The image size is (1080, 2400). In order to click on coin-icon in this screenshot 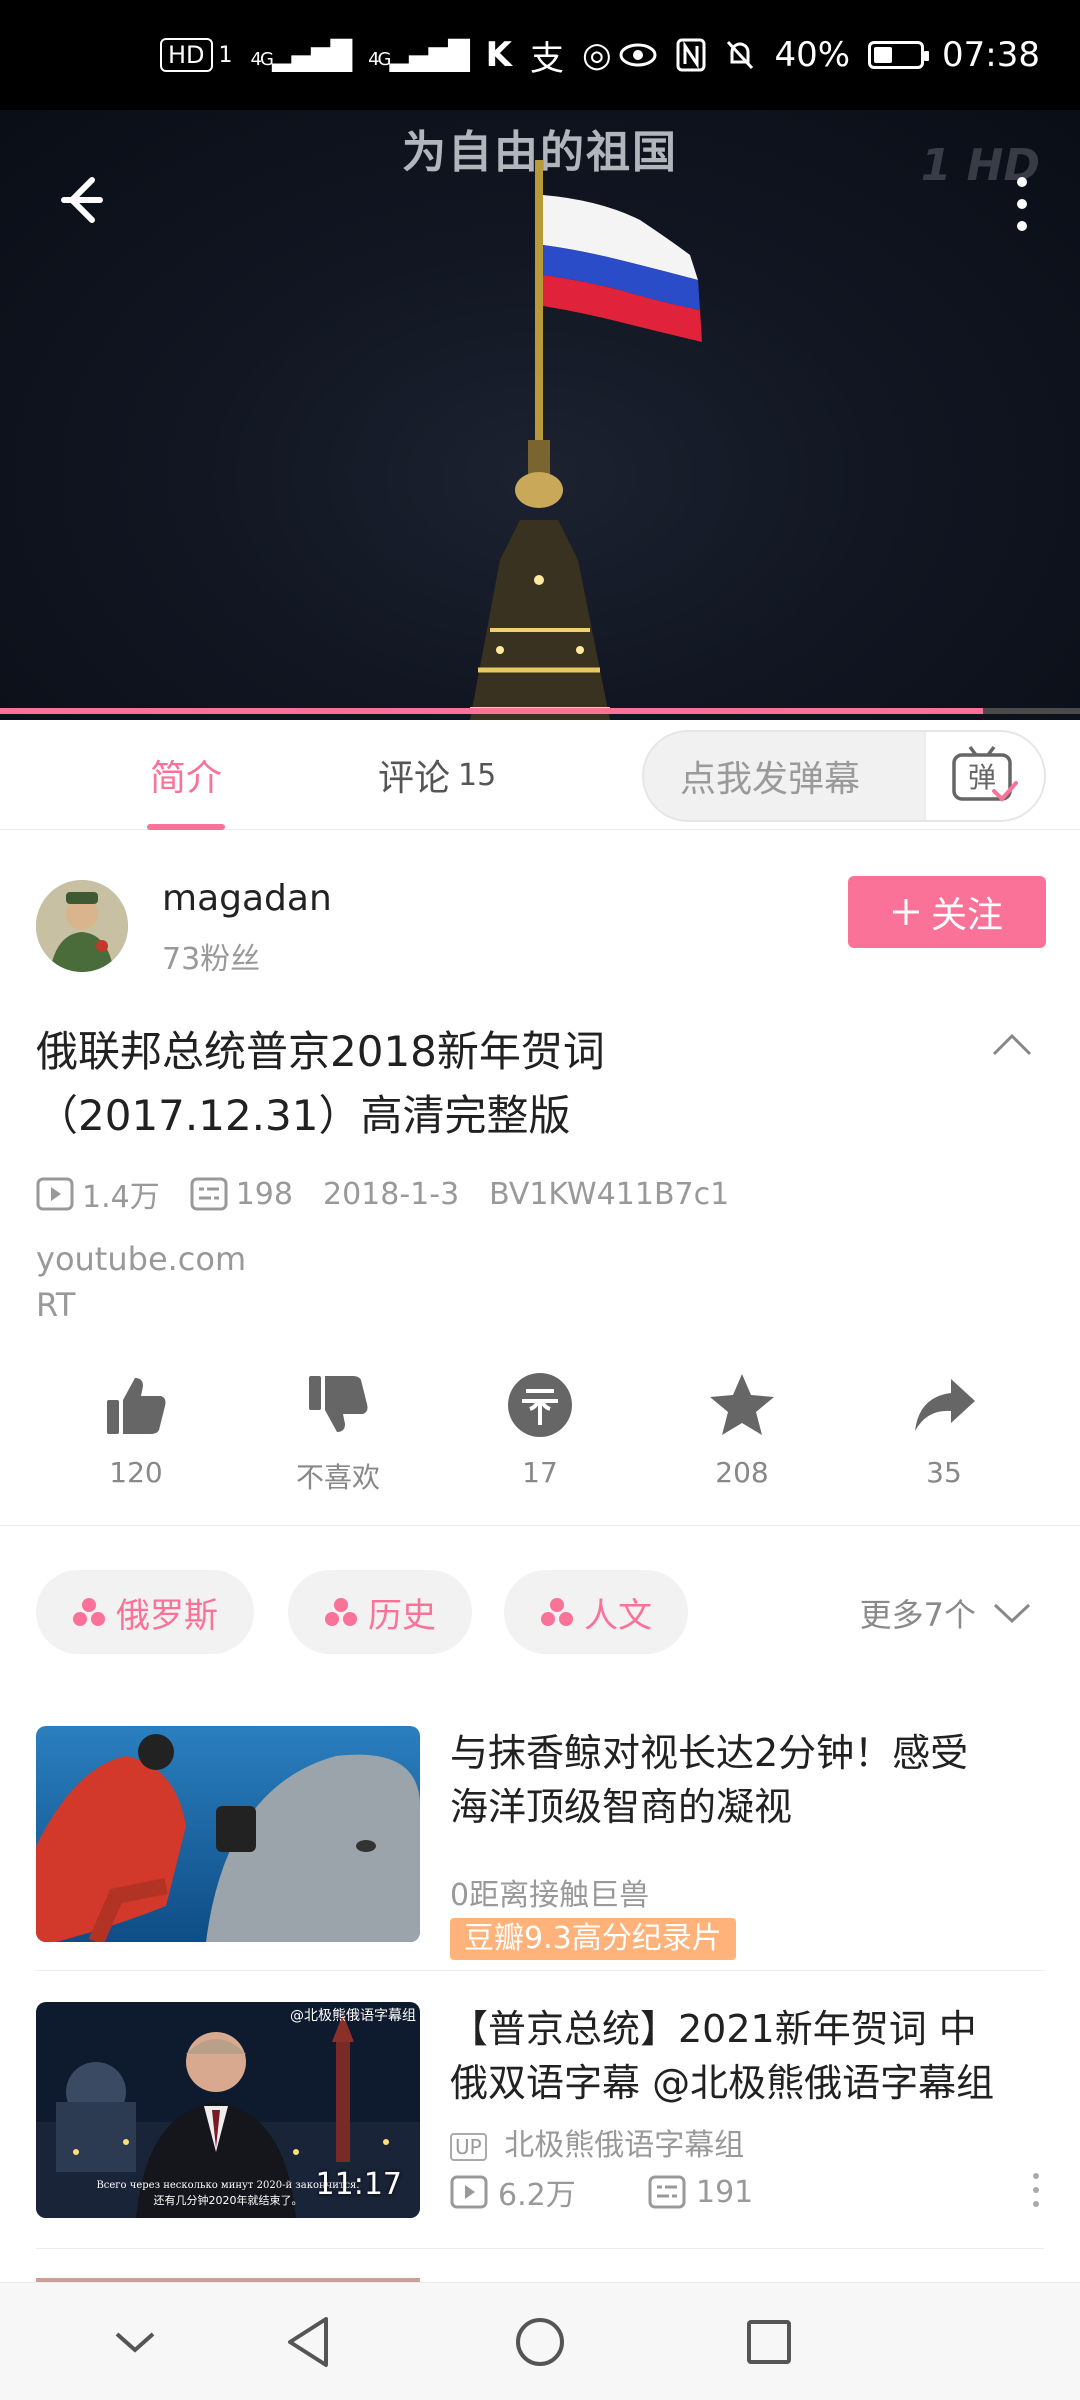, I will do `click(540, 1405)`.